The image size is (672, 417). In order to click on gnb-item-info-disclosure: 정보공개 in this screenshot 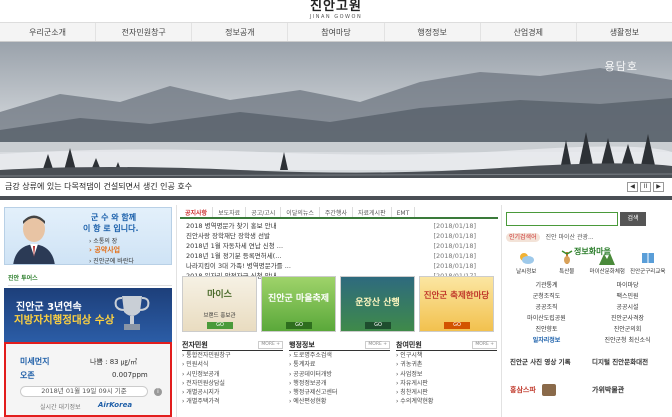, I will do `click(240, 32)`.